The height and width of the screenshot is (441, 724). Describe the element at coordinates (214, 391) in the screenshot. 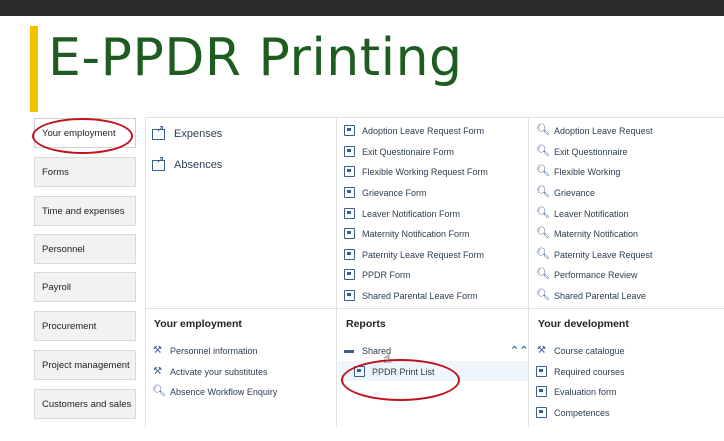

I see `absence-workflow-enquiry-link: 🔍︎ Absence Workflow Enquiry` at that location.